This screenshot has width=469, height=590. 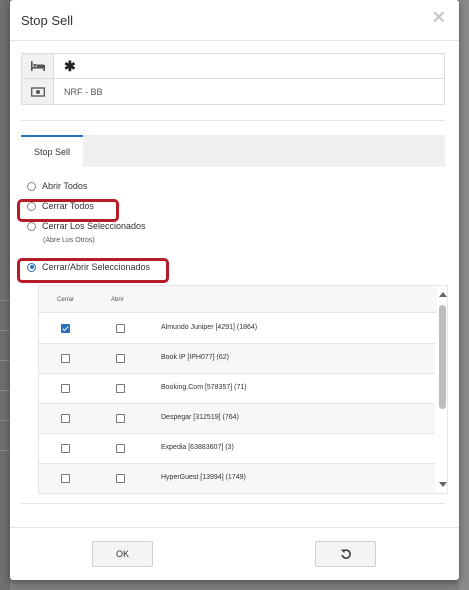 What do you see at coordinates (52, 151) in the screenshot?
I see `tab-stop-sell: Stop Sell` at bounding box center [52, 151].